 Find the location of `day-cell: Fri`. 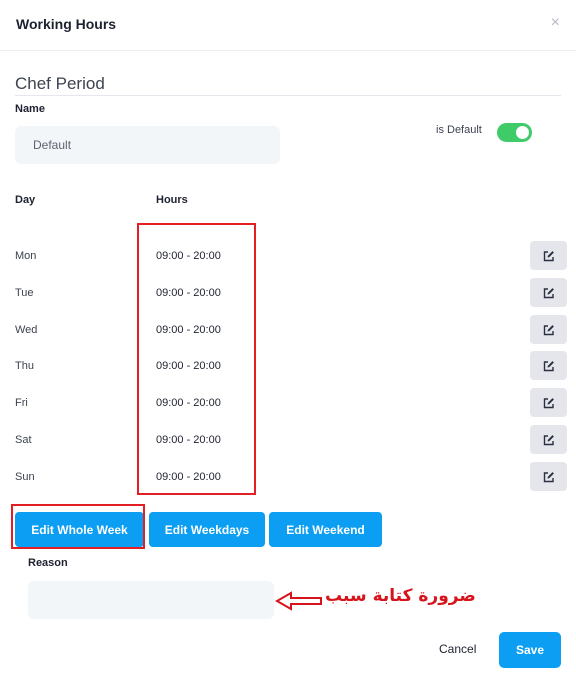

day-cell: Fri is located at coordinates (21, 403).